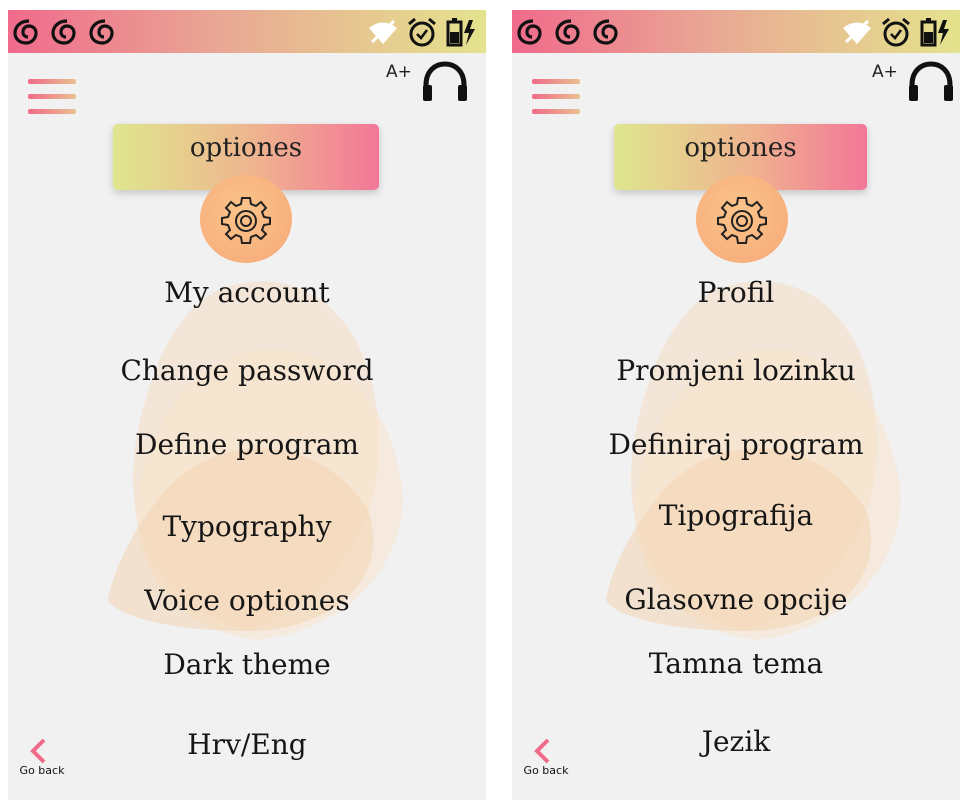 The image size is (960, 800). I want to click on menu-item-voice-options: Glasovne opcije, so click(736, 599).